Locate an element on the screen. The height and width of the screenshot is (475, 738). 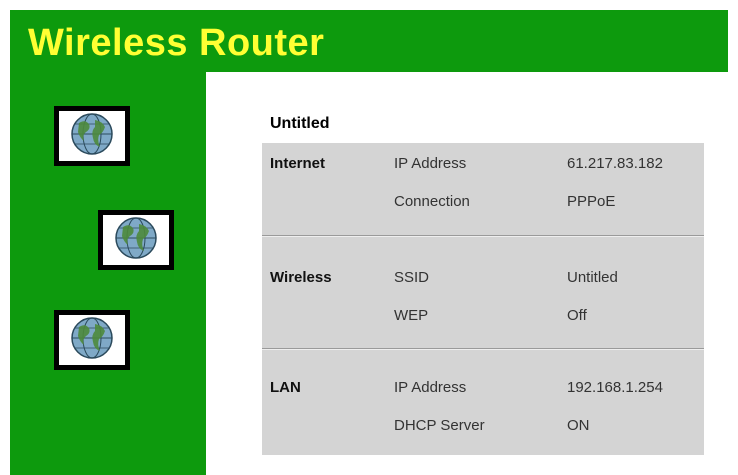
section-label-lan: LAN is located at coordinates (285, 387).